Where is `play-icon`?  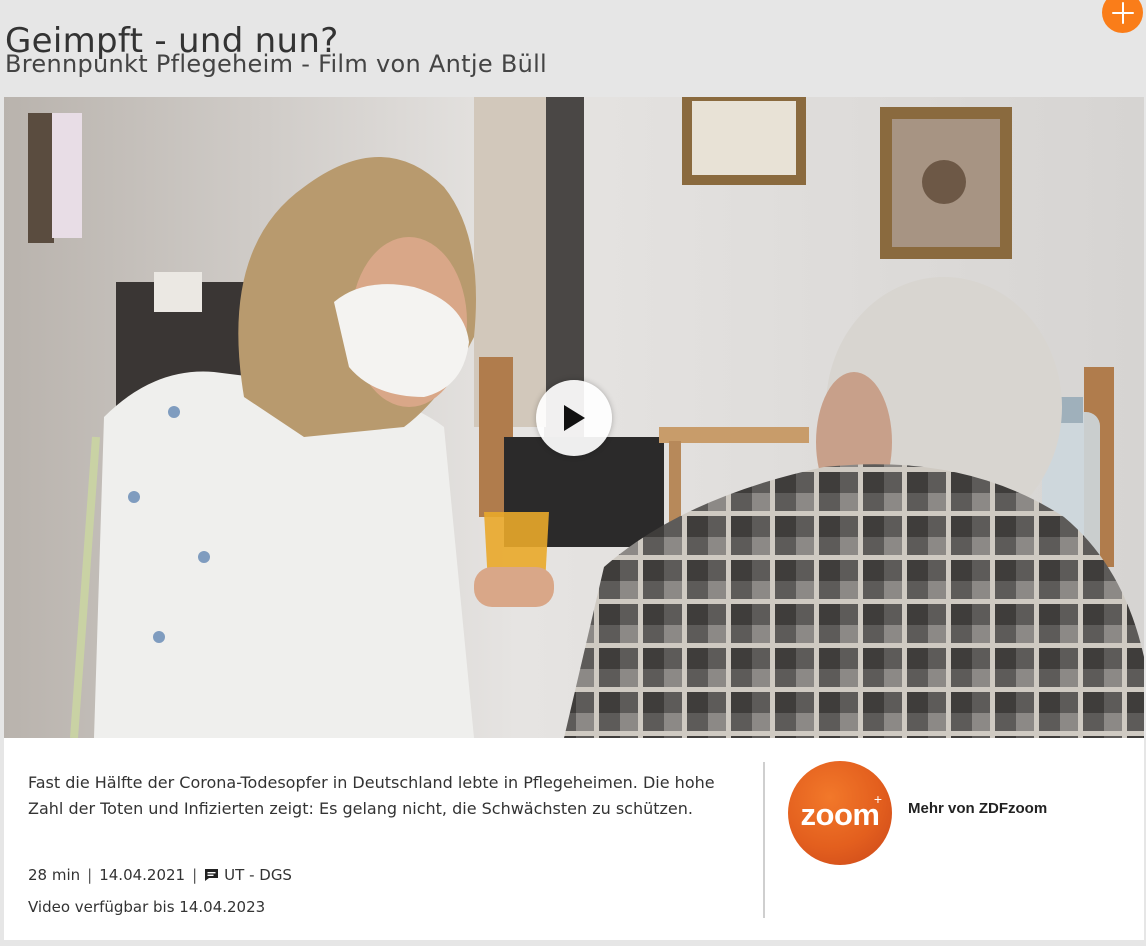
play-icon is located at coordinates (574, 418).